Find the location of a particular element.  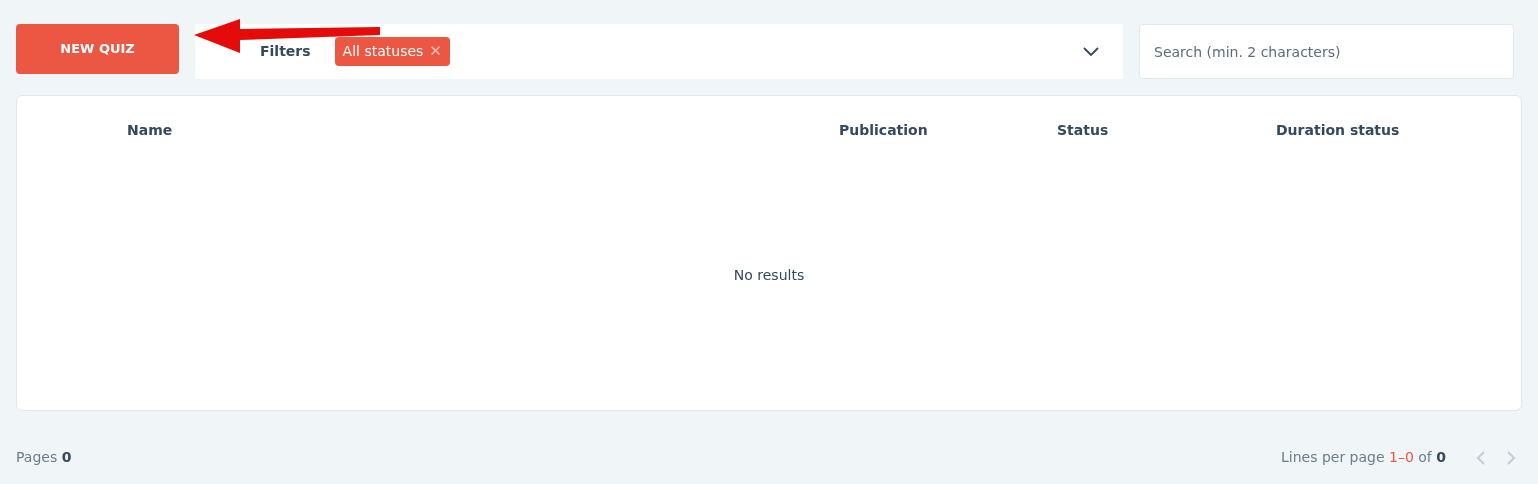

status-filter-chip: All statuses ✕ is located at coordinates (392, 51).